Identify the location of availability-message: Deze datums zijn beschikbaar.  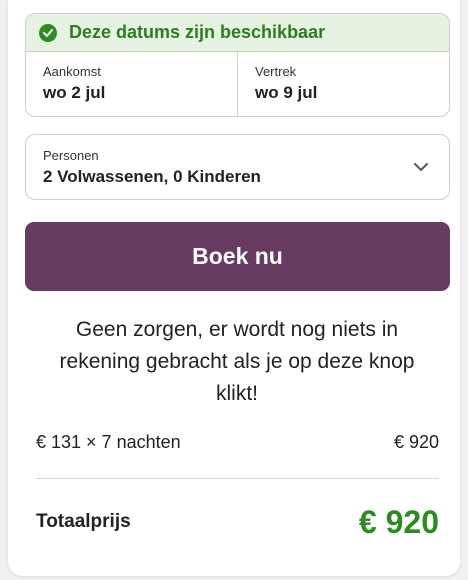
(197, 32).